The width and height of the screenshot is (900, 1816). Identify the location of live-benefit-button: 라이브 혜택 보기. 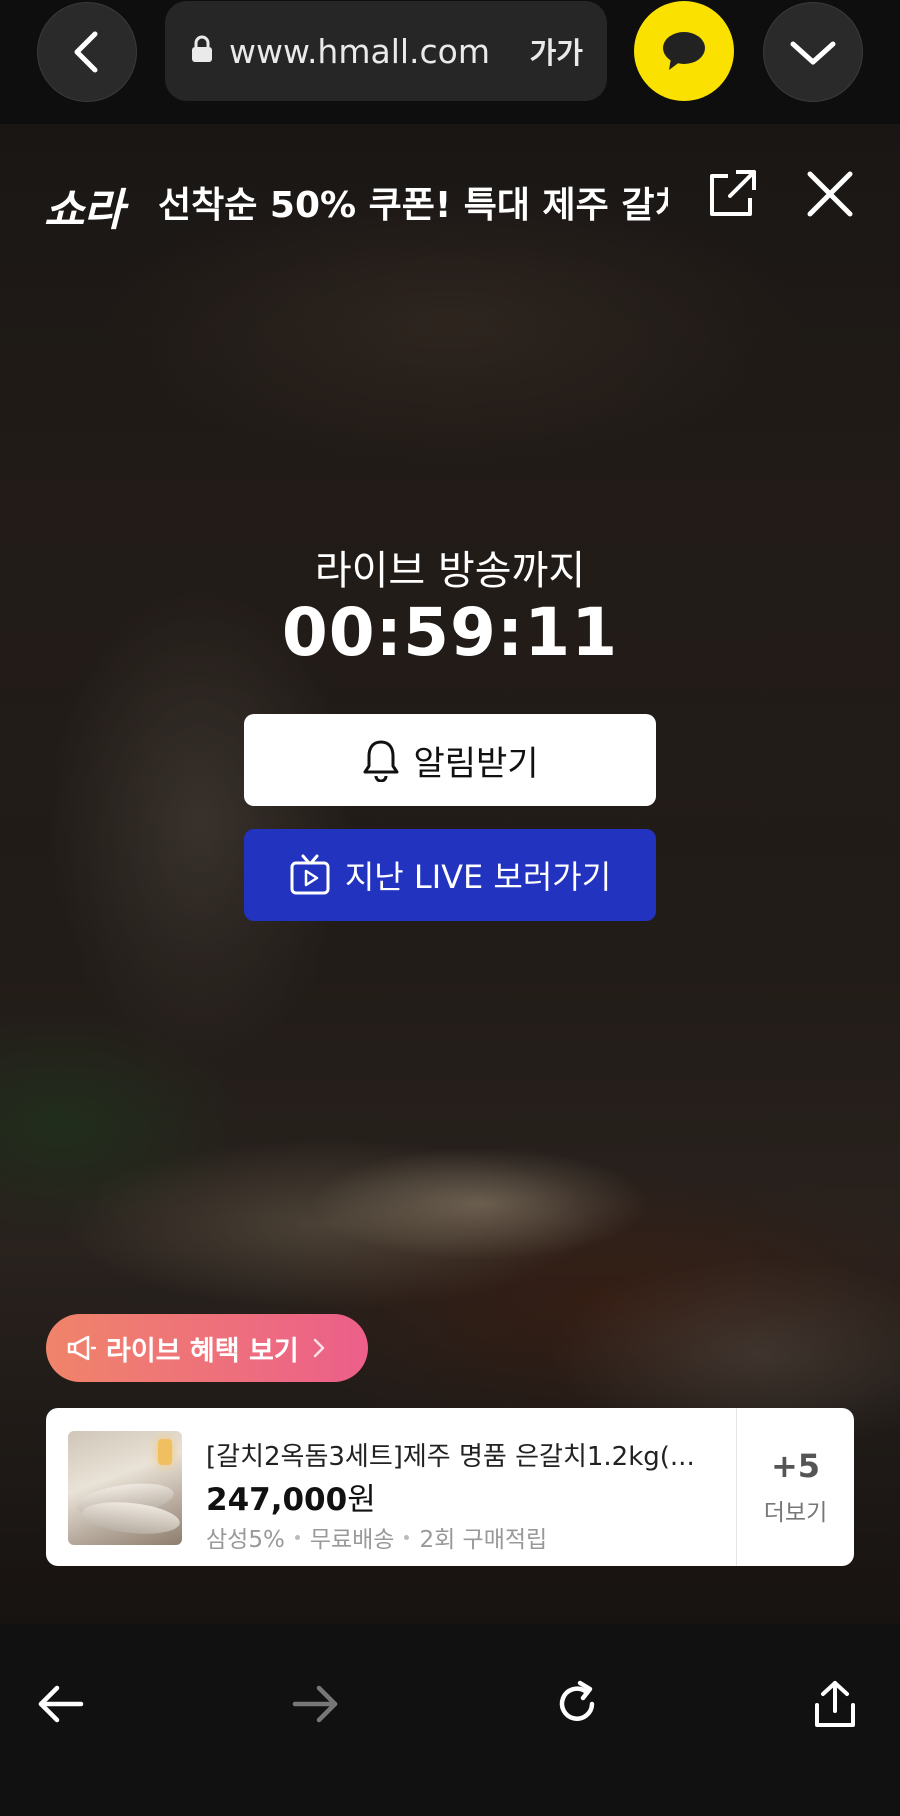
(207, 1348).